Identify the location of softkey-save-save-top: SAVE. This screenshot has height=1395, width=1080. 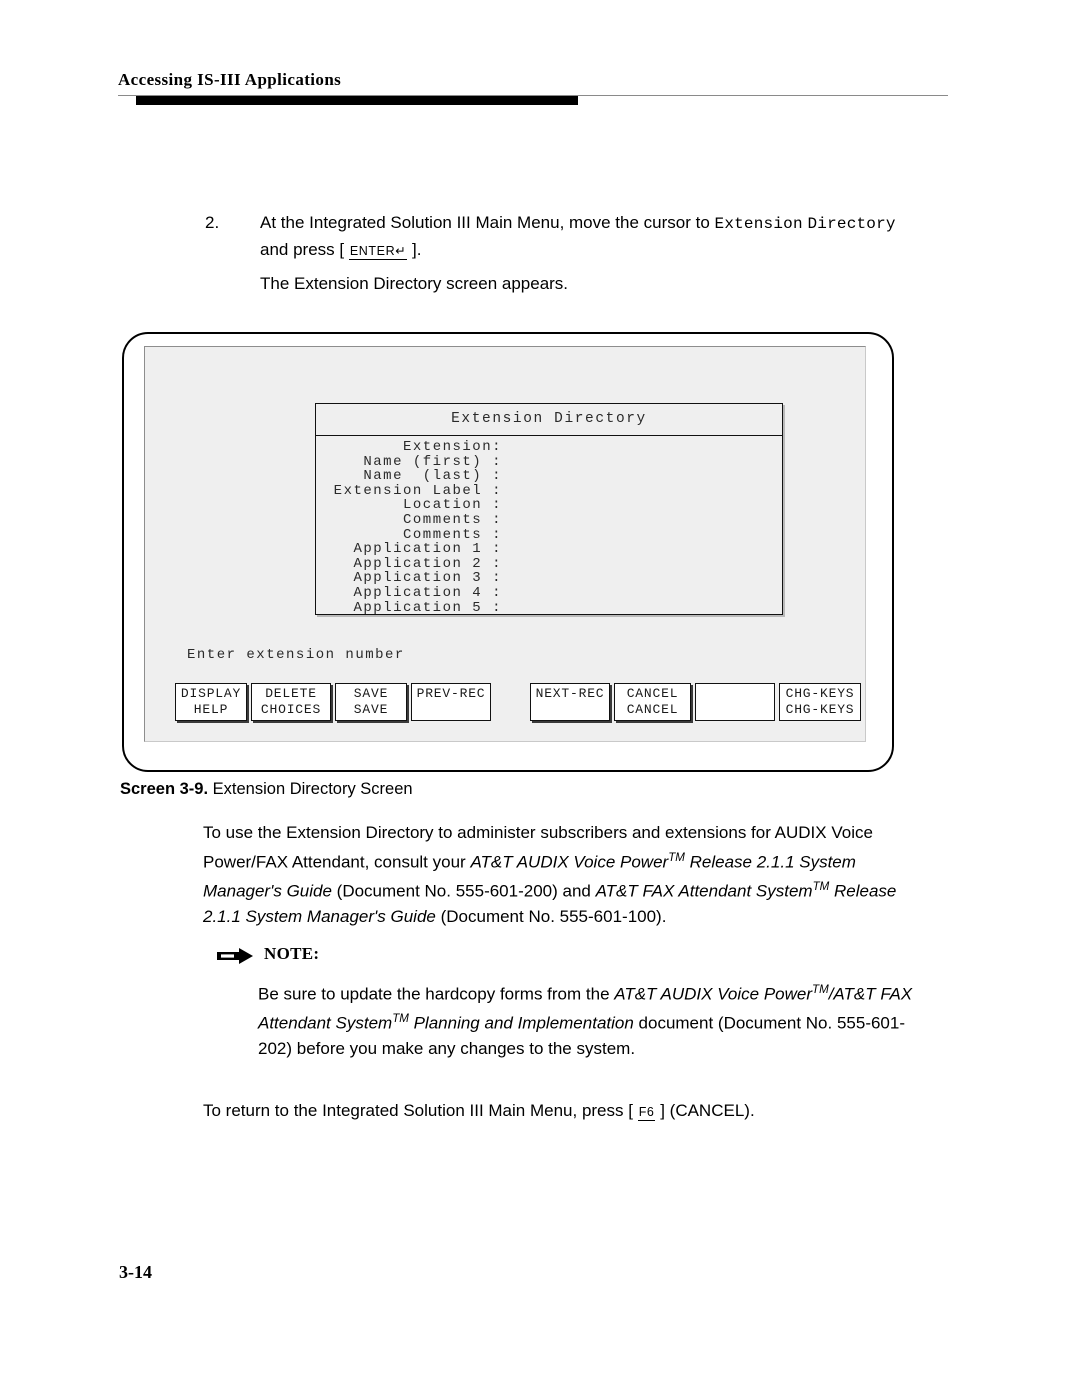
(371, 693).